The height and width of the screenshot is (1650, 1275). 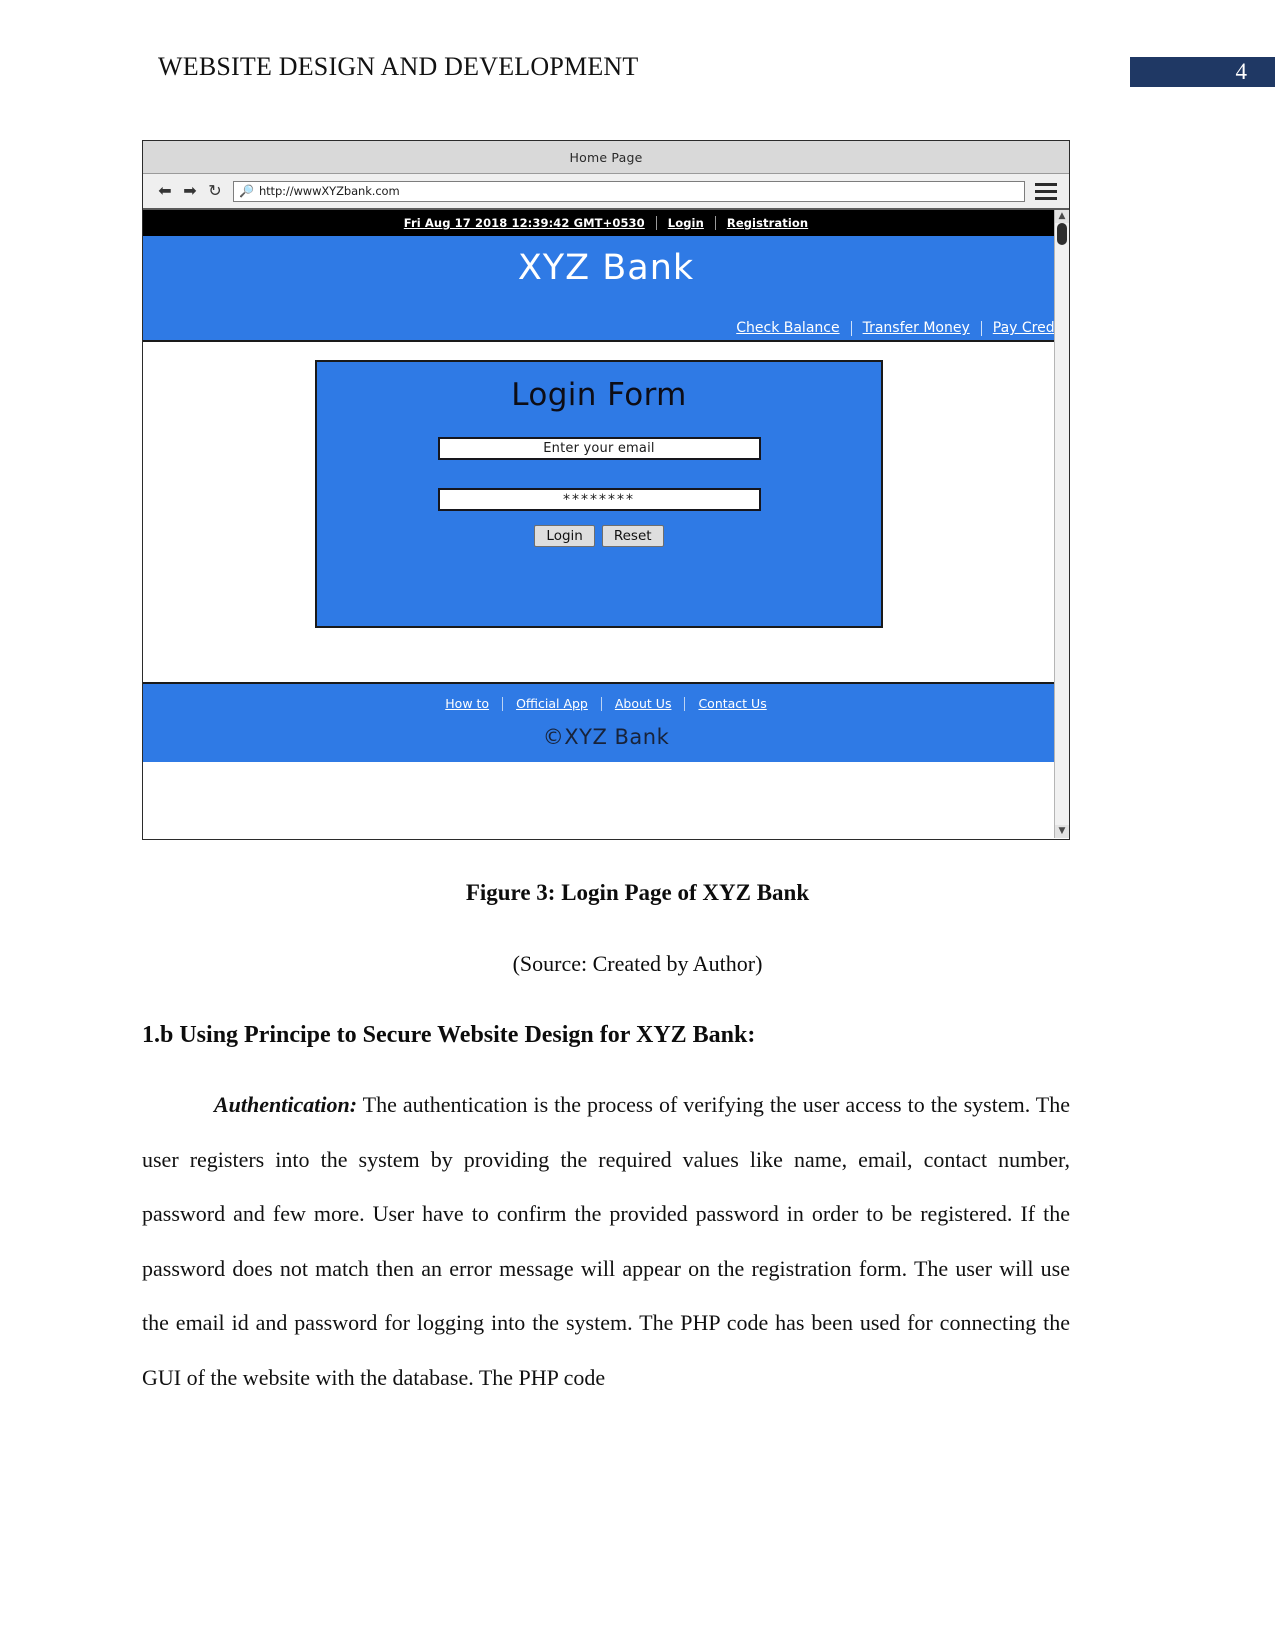 I want to click on footer-link-contact-us: Contact Us, so click(x=732, y=703).